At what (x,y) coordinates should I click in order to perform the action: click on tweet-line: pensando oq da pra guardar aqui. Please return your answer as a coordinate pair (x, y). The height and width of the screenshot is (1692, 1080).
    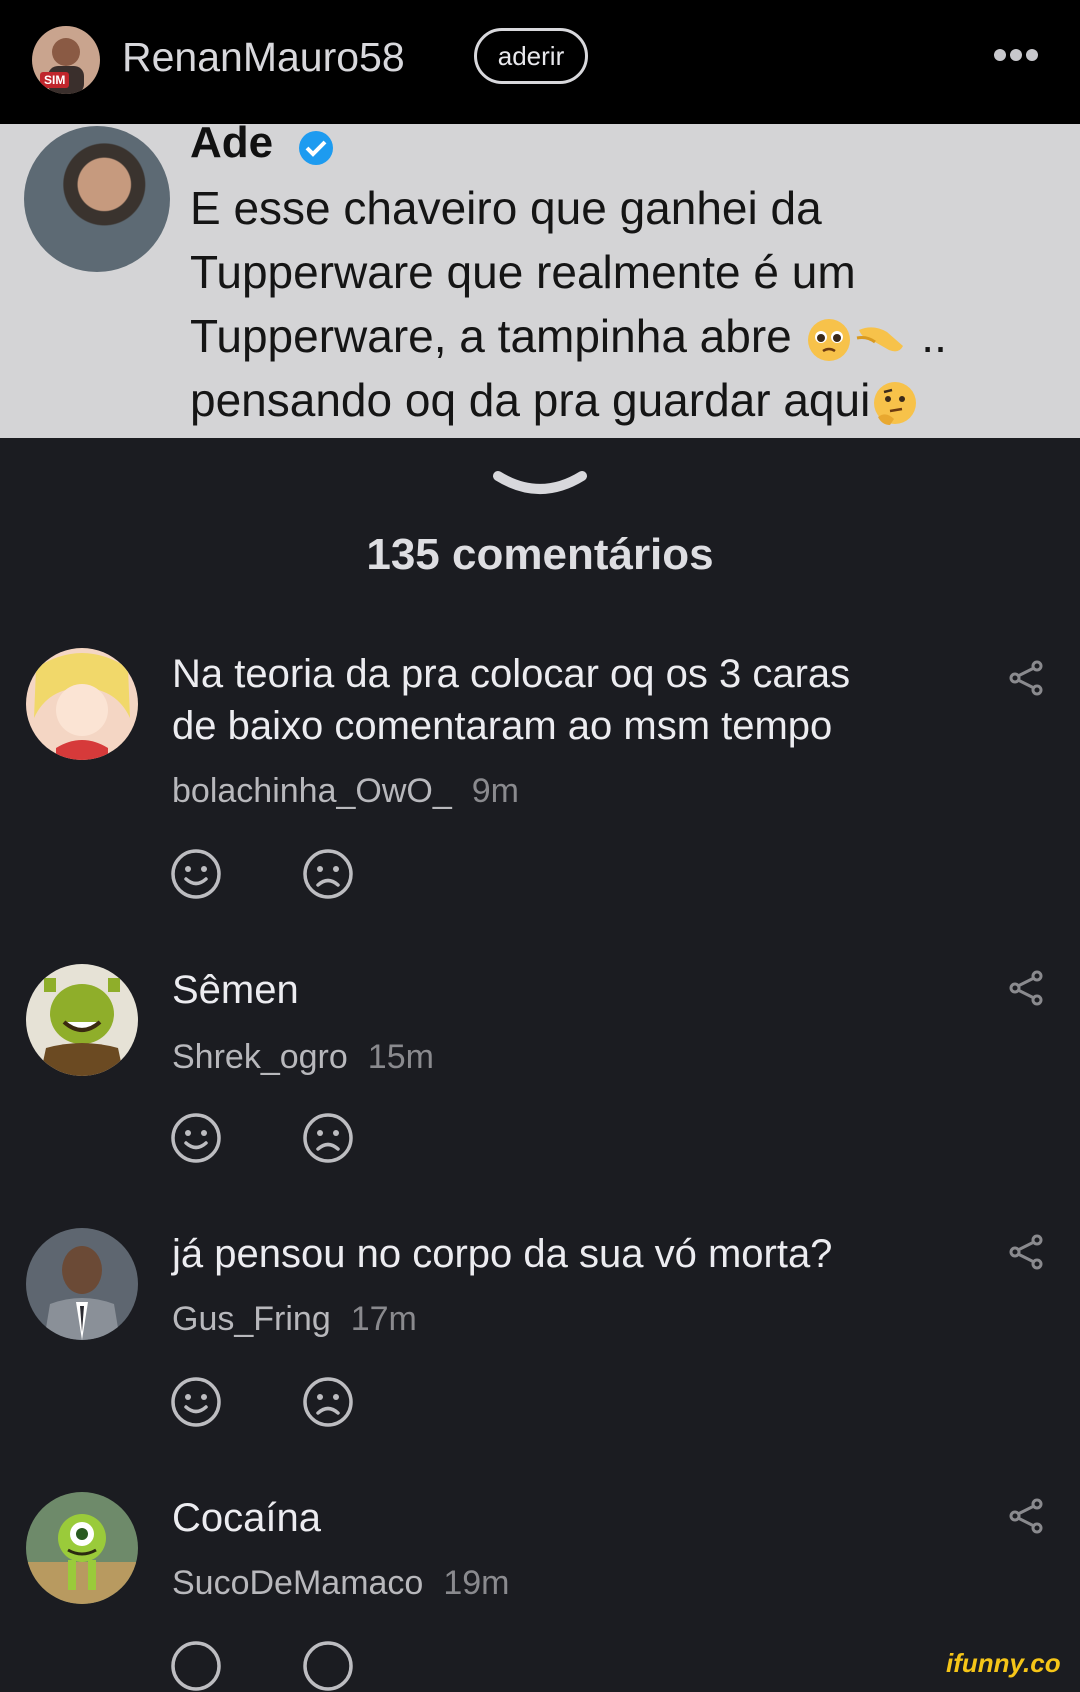
    Looking at the image, I should click on (630, 400).